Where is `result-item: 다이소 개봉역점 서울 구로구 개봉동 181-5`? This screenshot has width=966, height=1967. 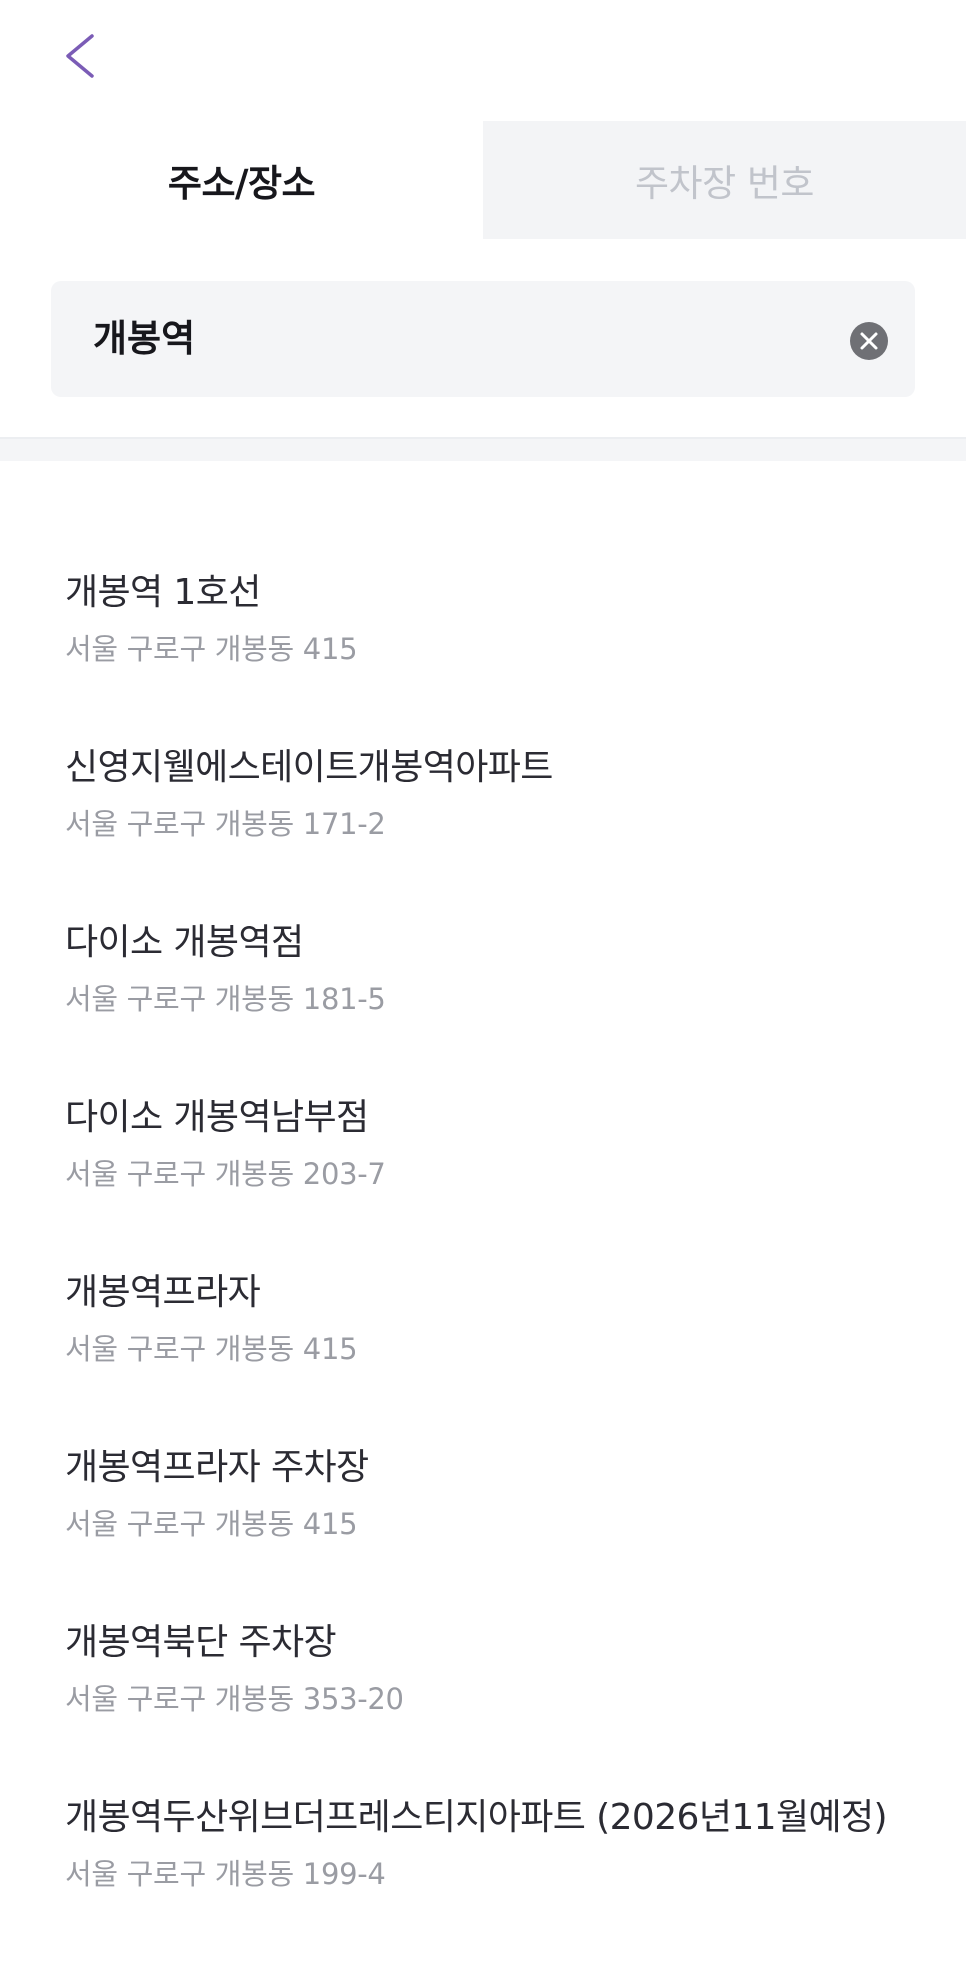
result-item: 다이소 개봉역점 서울 구로구 개봉동 181-5 is located at coordinates (483, 1004).